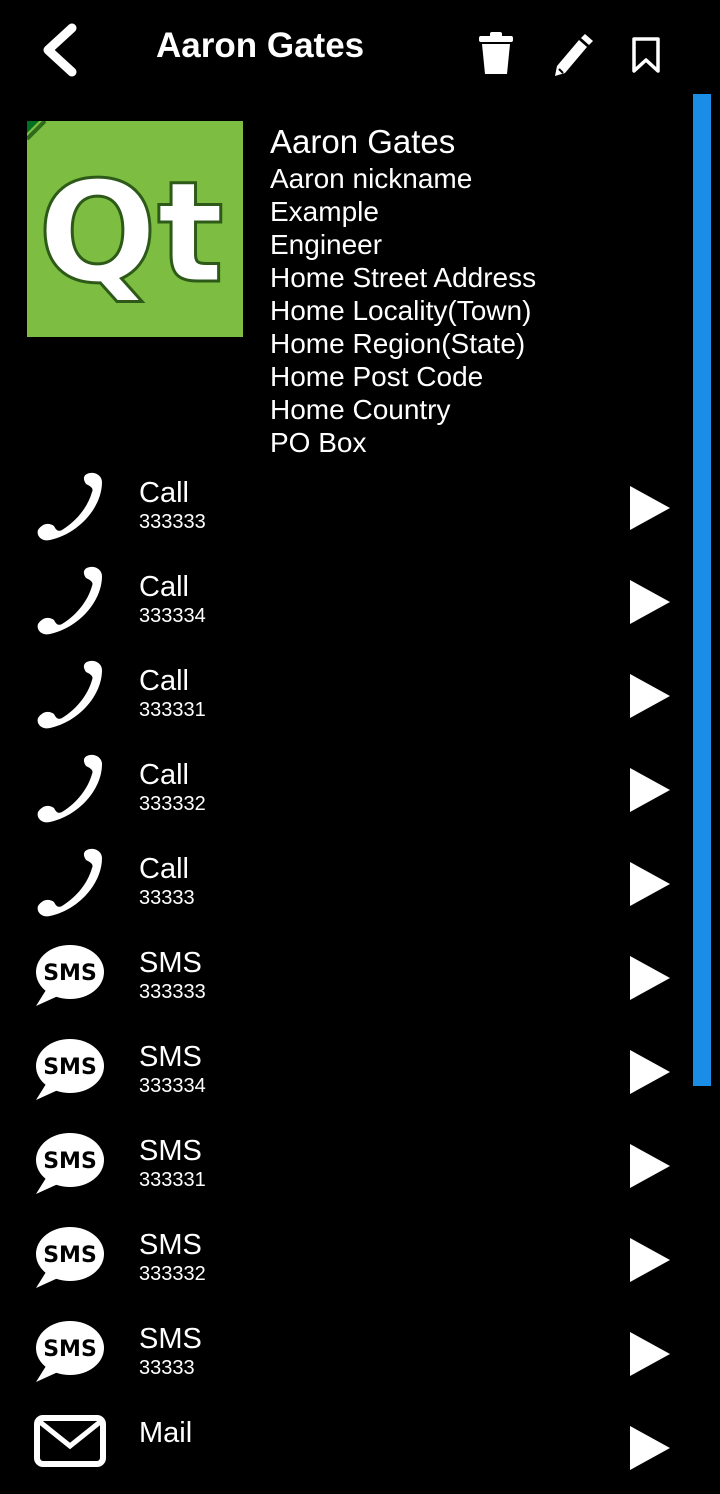 Image resolution: width=720 pixels, height=1494 pixels. I want to click on list-item: SMS SMS 33333, so click(345, 1353).